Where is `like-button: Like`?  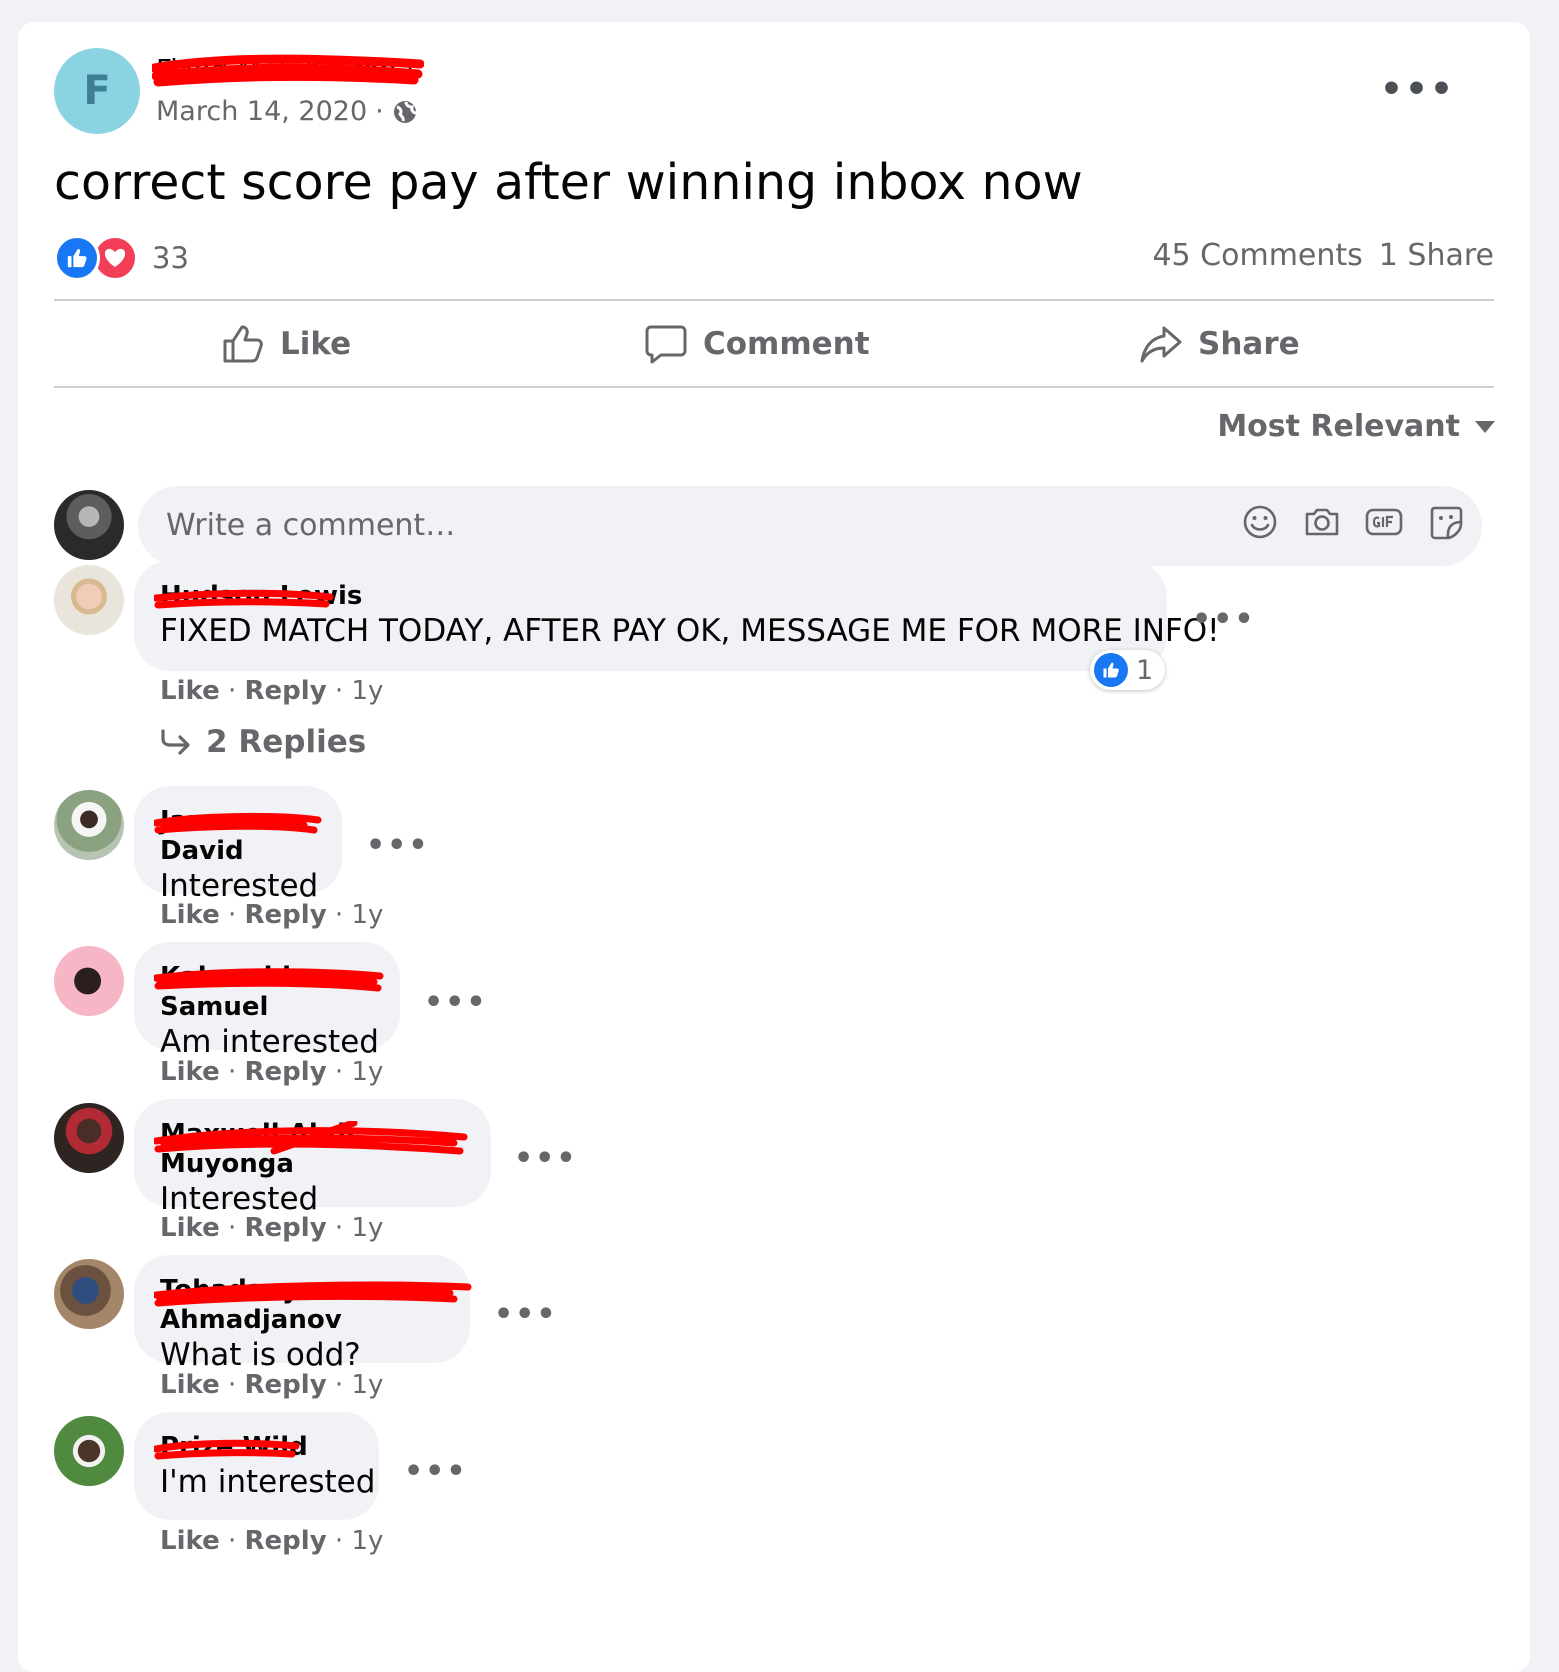
like-button: Like is located at coordinates (286, 344).